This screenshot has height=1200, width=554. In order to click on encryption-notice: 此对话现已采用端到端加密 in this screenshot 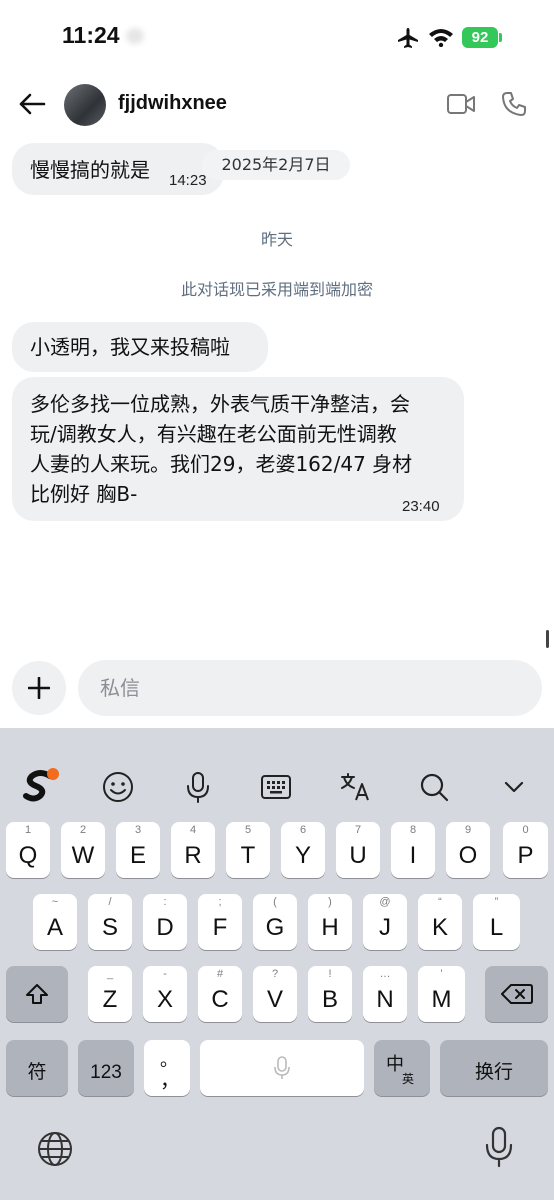, I will do `click(276, 289)`.